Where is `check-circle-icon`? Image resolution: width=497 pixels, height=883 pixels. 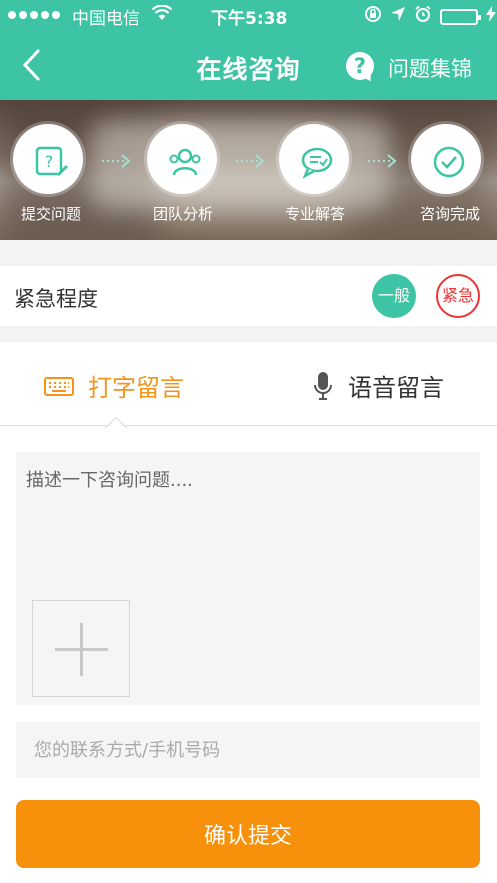
check-circle-icon is located at coordinates (449, 162).